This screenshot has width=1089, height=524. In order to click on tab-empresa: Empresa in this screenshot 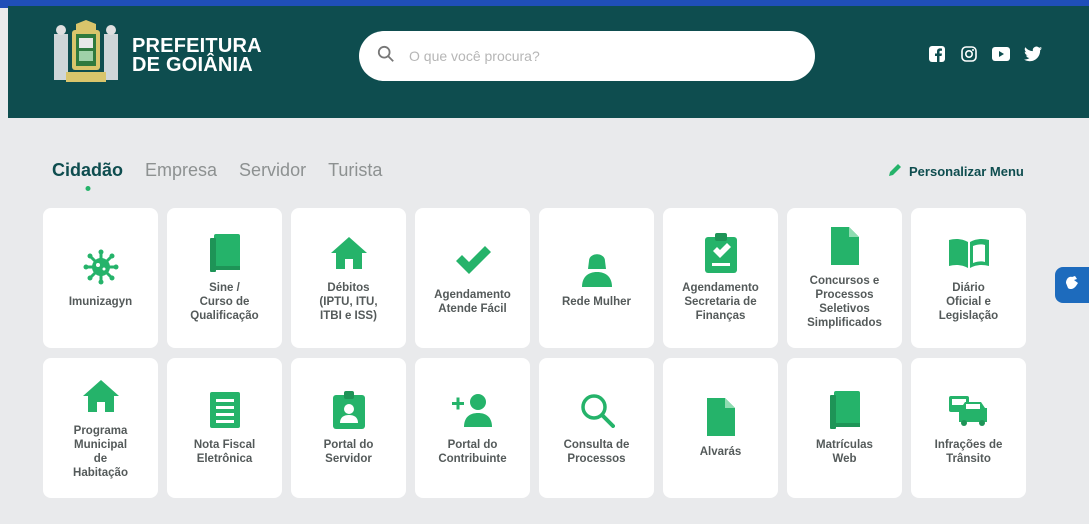, I will do `click(181, 170)`.